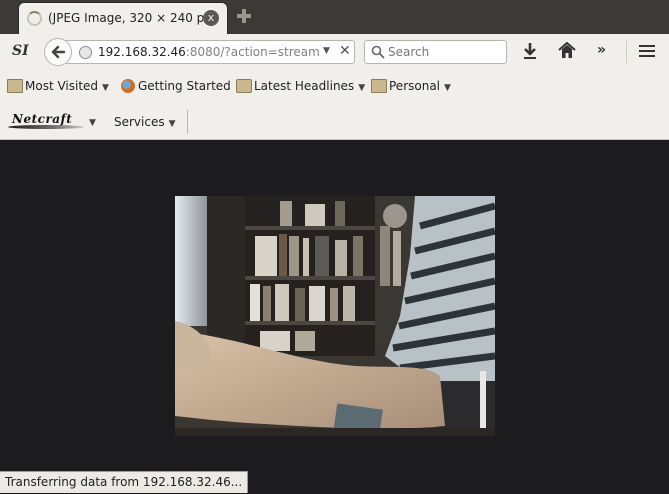  Describe the element at coordinates (378, 52) in the screenshot. I see `search-icon` at that location.